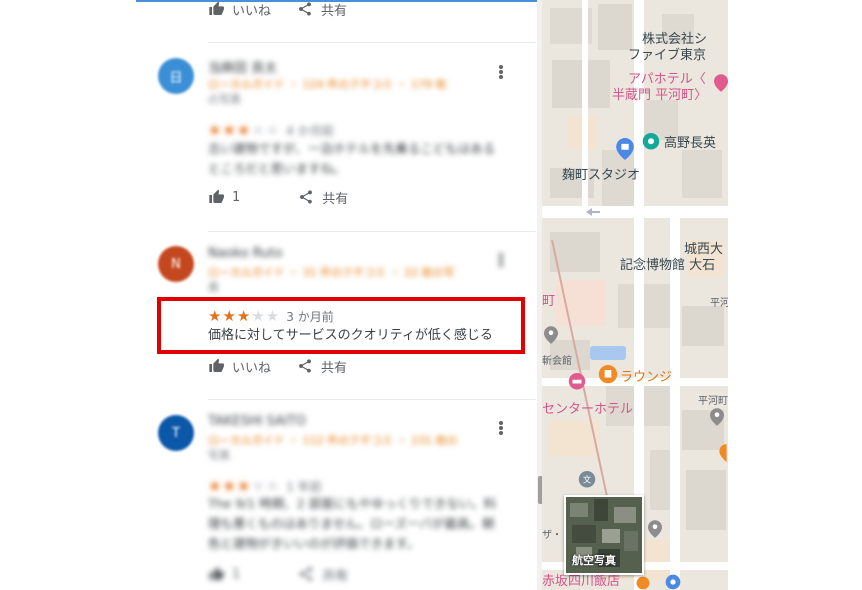 The width and height of the screenshot is (862, 590). Describe the element at coordinates (277, 168) in the screenshot. I see `review-text-line: ところだと思いますね。` at that location.